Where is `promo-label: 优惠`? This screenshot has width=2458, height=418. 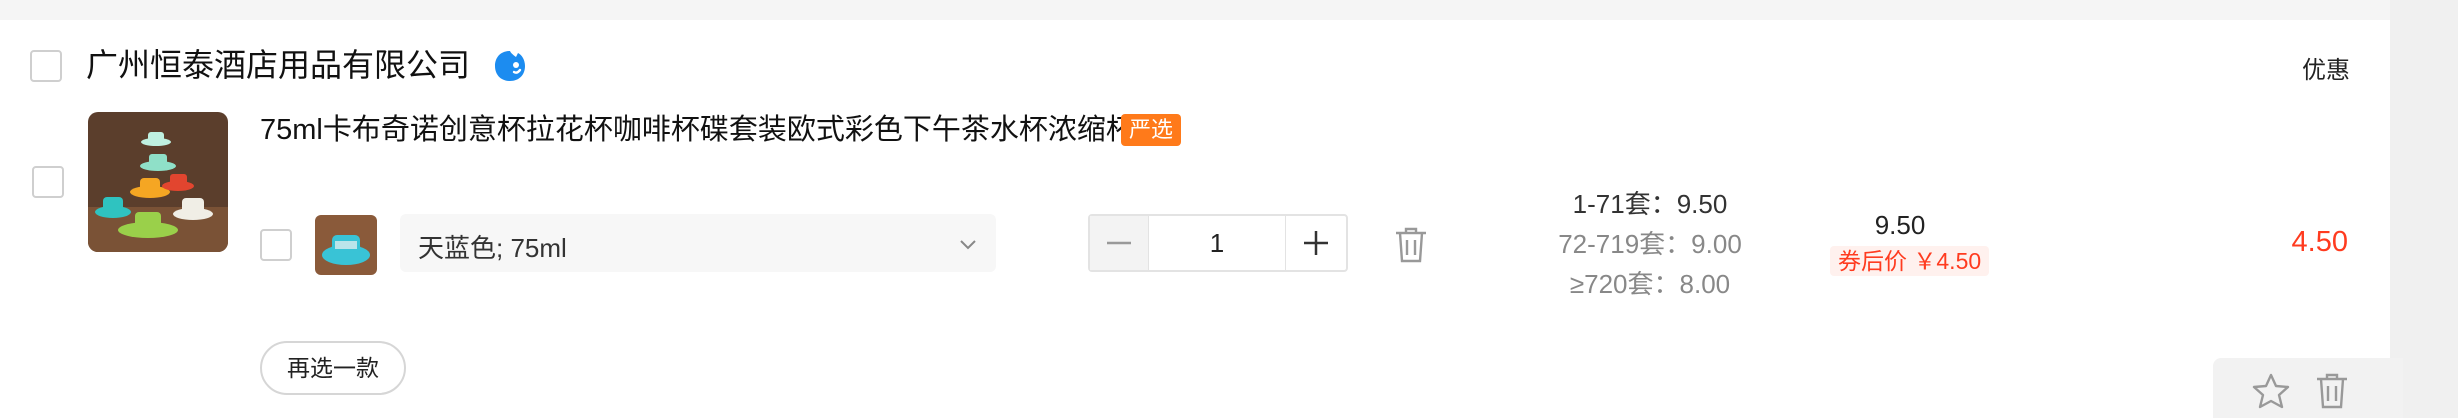 promo-label: 优惠 is located at coordinates (2326, 67).